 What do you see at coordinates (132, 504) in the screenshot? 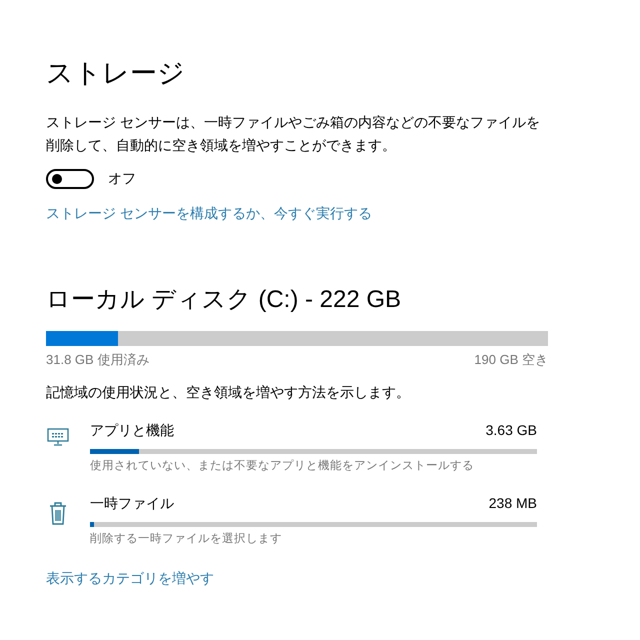
I see `category-name: 一時ファイル` at bounding box center [132, 504].